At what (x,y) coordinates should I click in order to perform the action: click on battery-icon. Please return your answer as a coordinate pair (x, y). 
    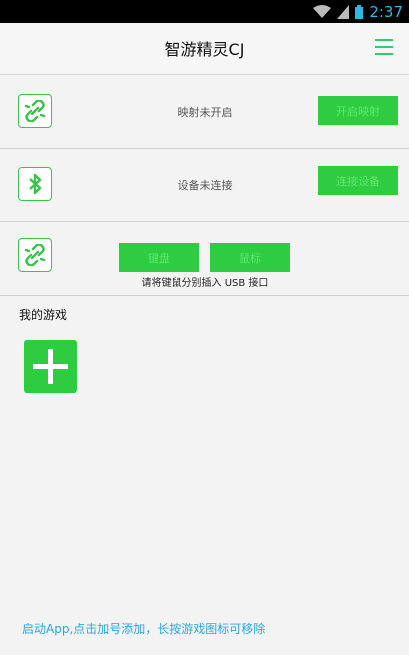
    Looking at the image, I should click on (359, 11).